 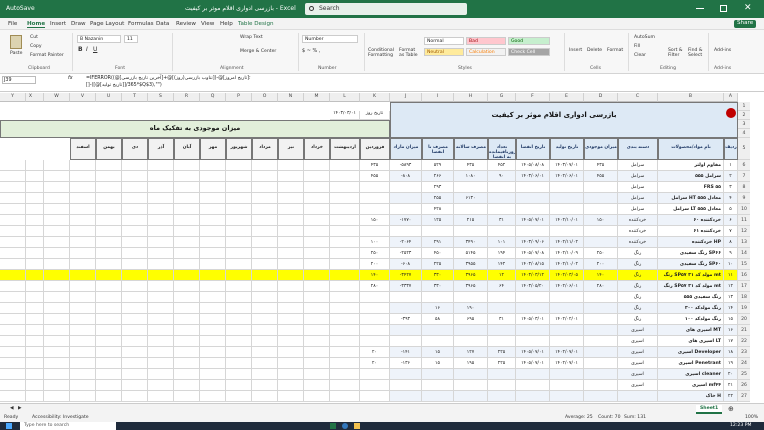 What do you see at coordinates (502, 242) in the screenshot?
I see `cell-days-8: ۱۰۱` at bounding box center [502, 242].